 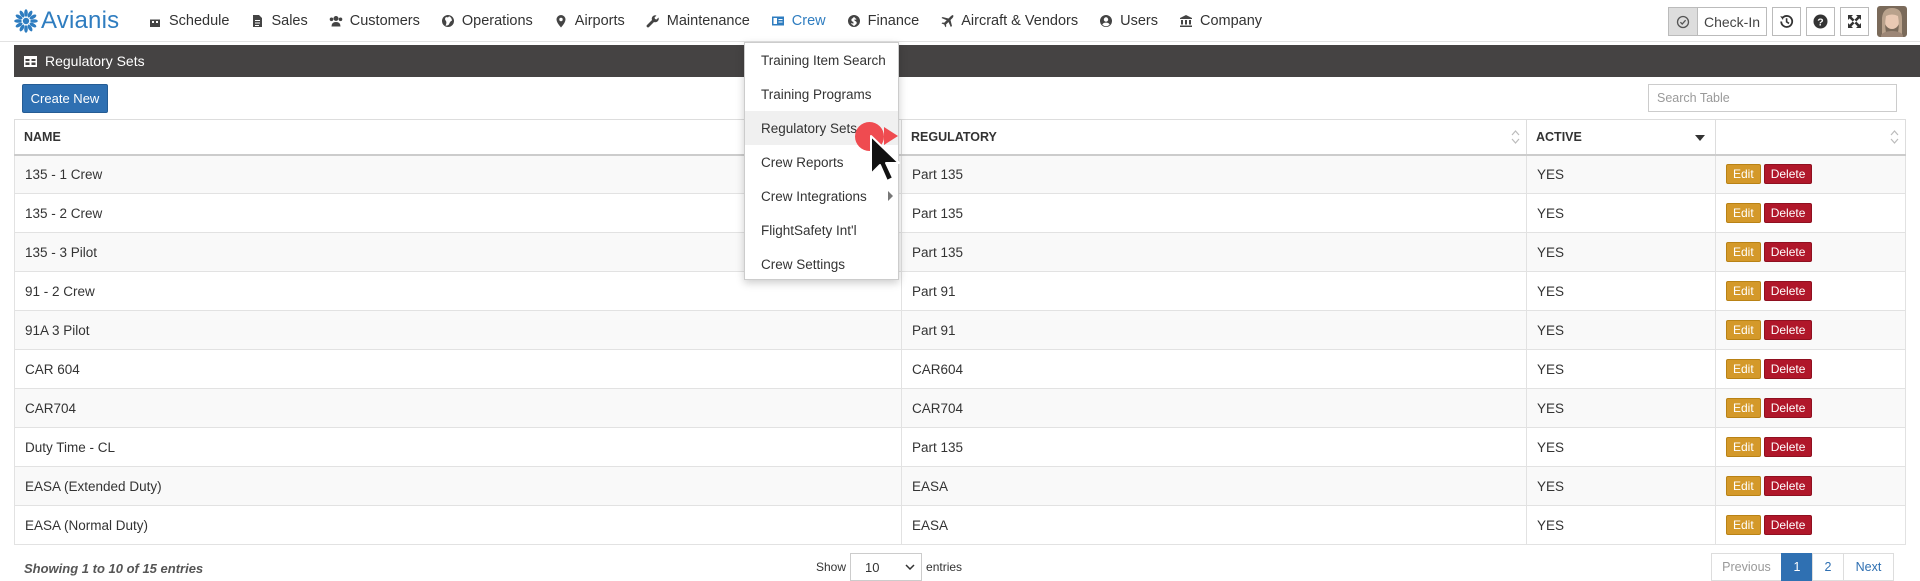 I want to click on nav-item-label: Crew, so click(x=808, y=21).